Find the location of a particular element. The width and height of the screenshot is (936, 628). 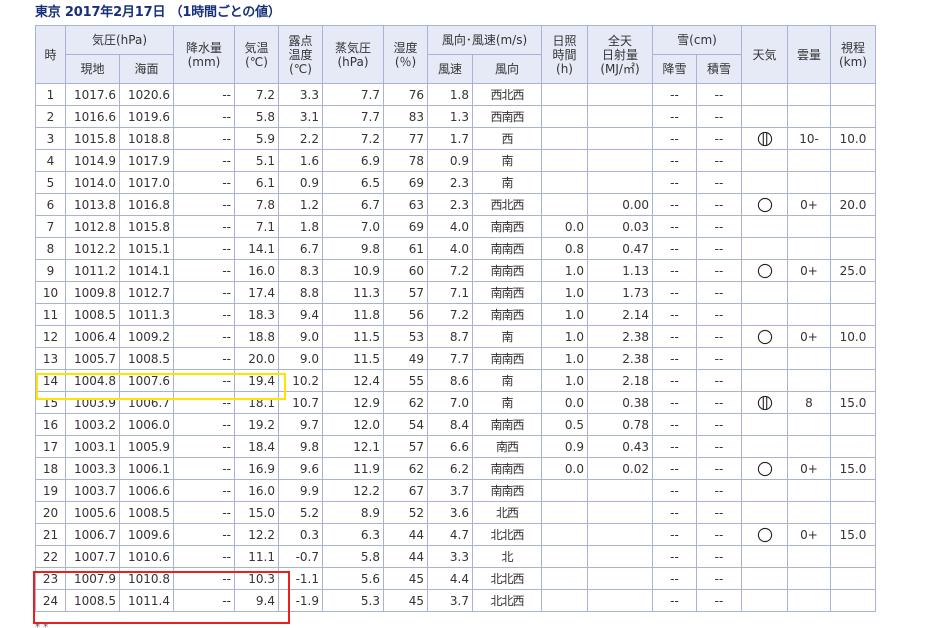

dew-point-cell: -0.7 is located at coordinates (300, 556).